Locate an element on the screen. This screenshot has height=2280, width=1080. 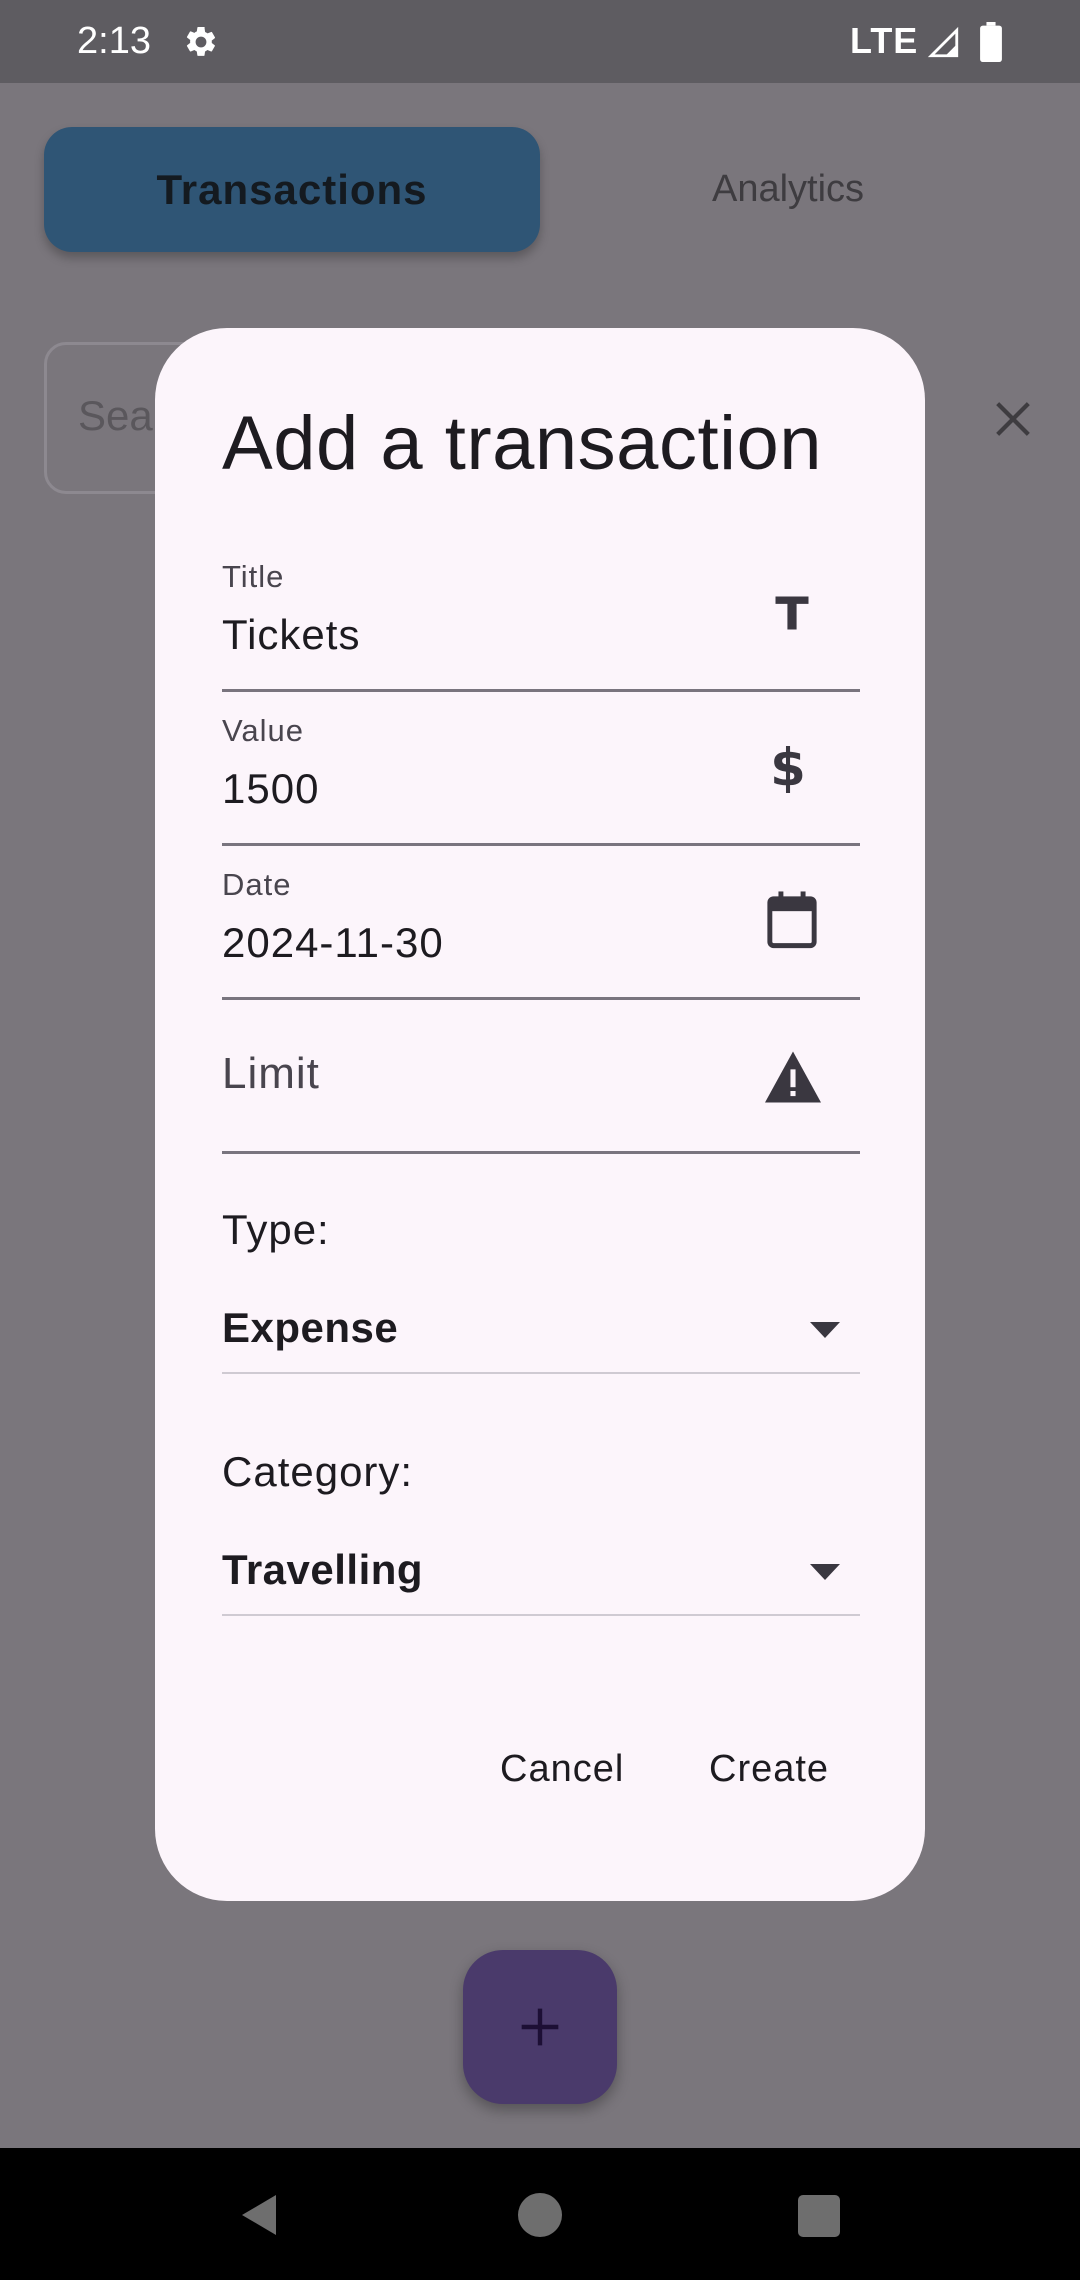
type-label: Type: is located at coordinates (276, 1229).